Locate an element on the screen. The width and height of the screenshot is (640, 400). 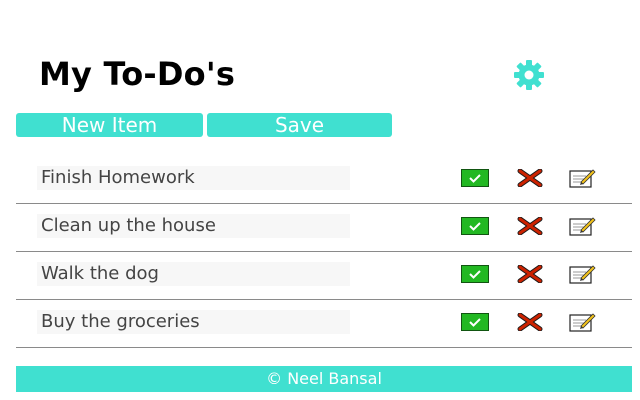
settings-button is located at coordinates (529, 75).